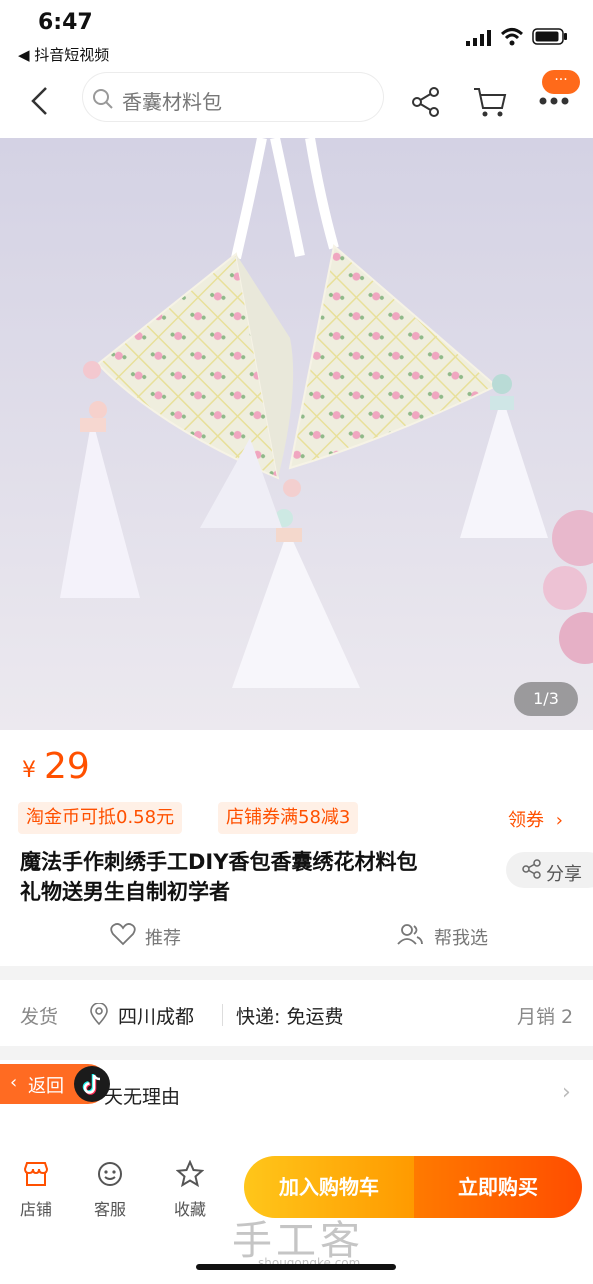  Describe the element at coordinates (110, 1174) in the screenshot. I see `customer-service-icon` at that location.